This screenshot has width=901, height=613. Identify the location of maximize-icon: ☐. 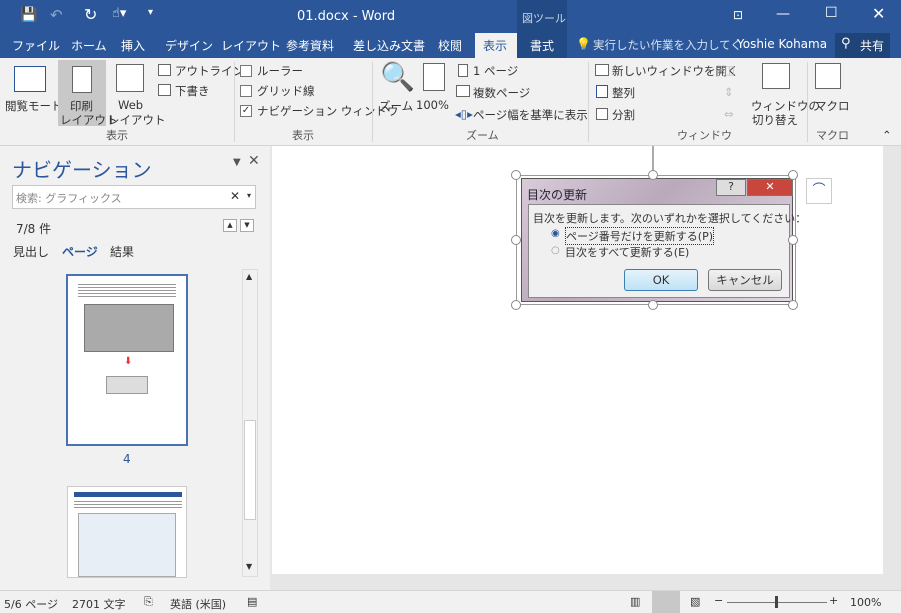
(831, 13).